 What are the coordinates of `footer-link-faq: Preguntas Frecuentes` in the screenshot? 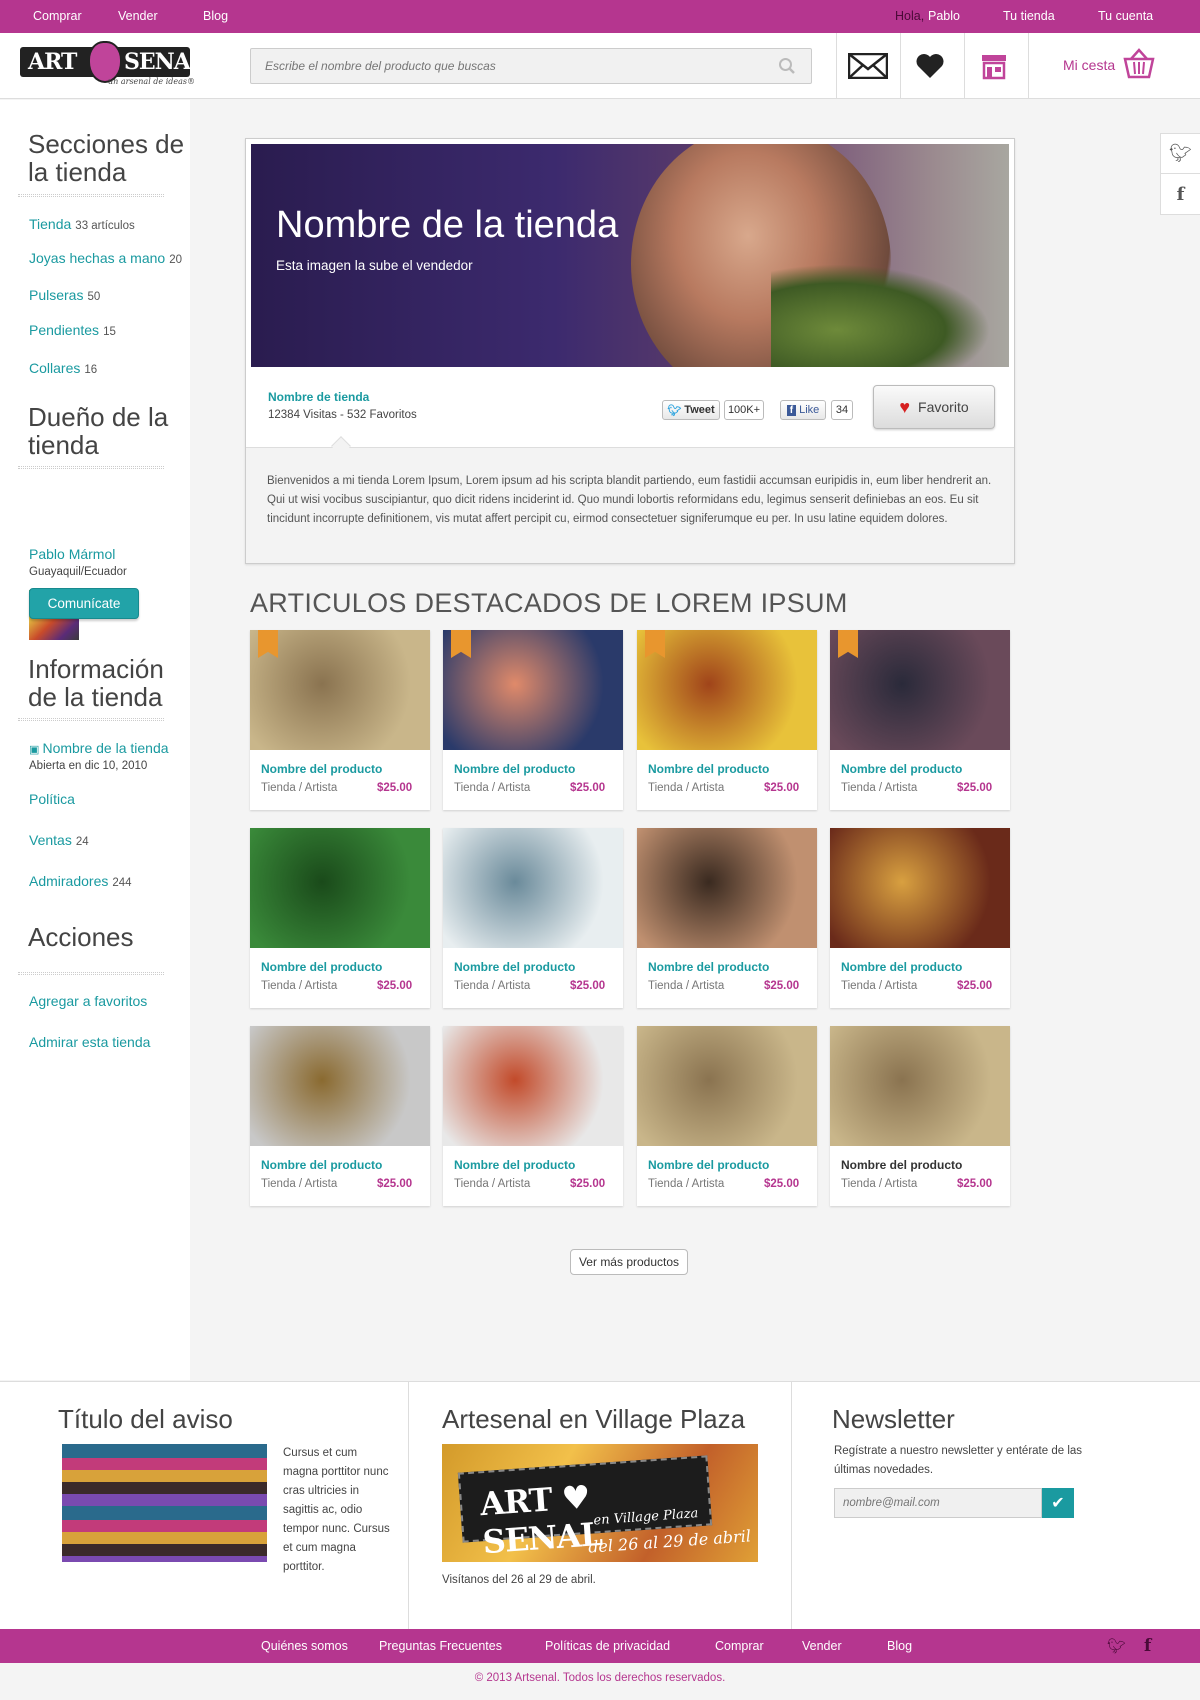 It's located at (440, 1646).